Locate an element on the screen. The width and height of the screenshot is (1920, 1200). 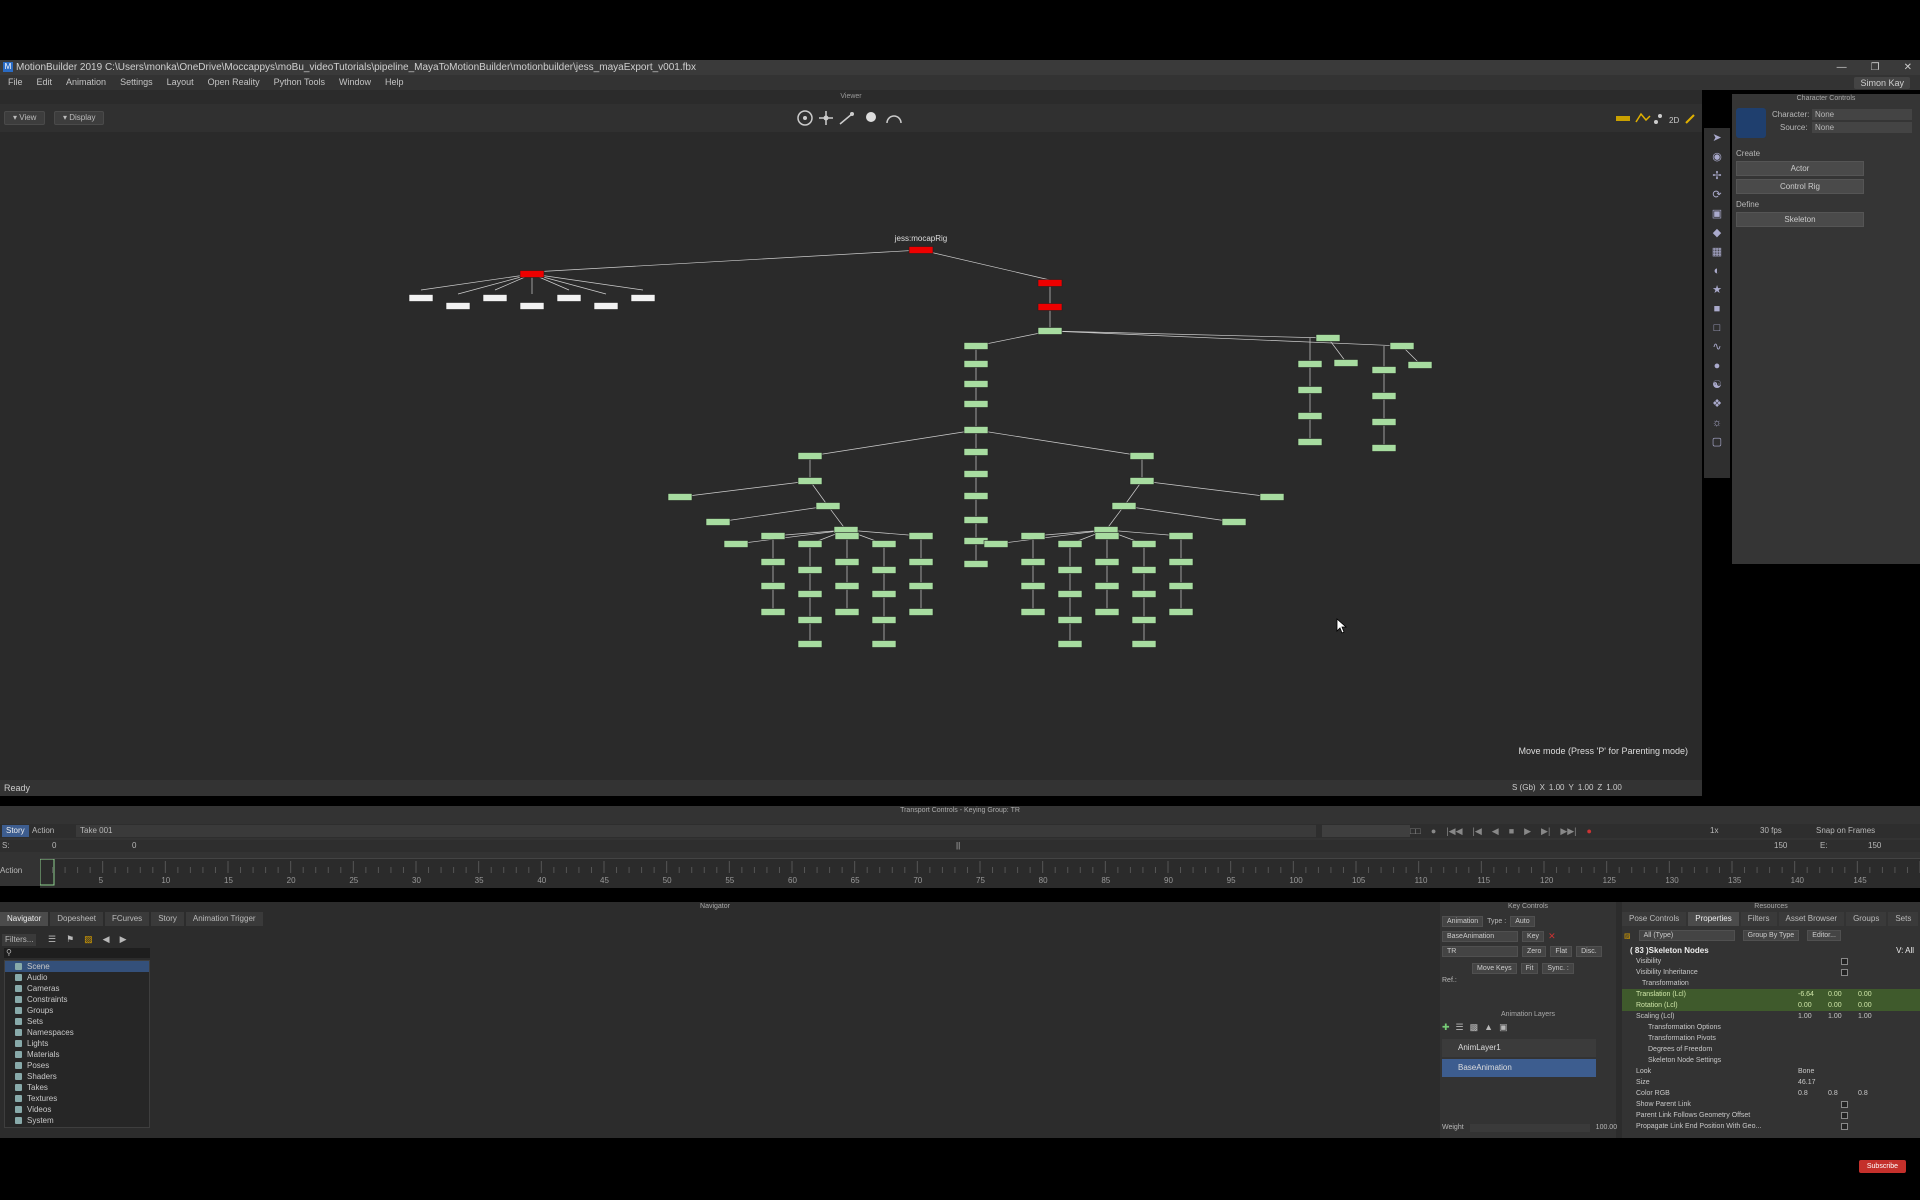
x-value: 1.00 is located at coordinates (1557, 788).